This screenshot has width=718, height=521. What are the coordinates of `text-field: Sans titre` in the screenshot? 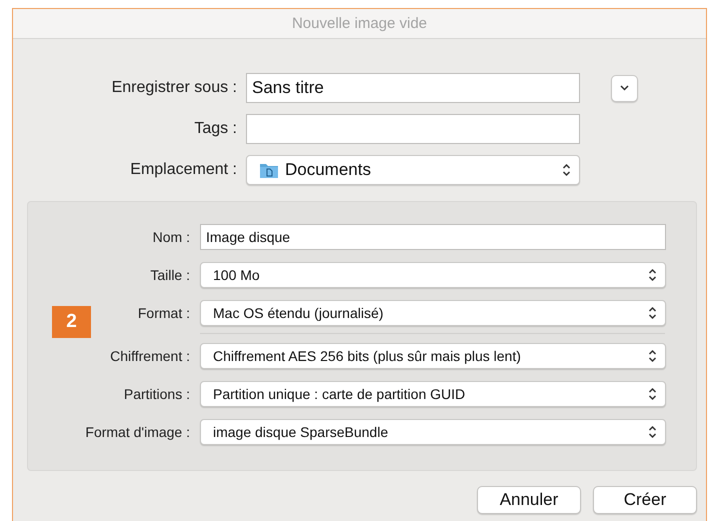 It's located at (413, 88).